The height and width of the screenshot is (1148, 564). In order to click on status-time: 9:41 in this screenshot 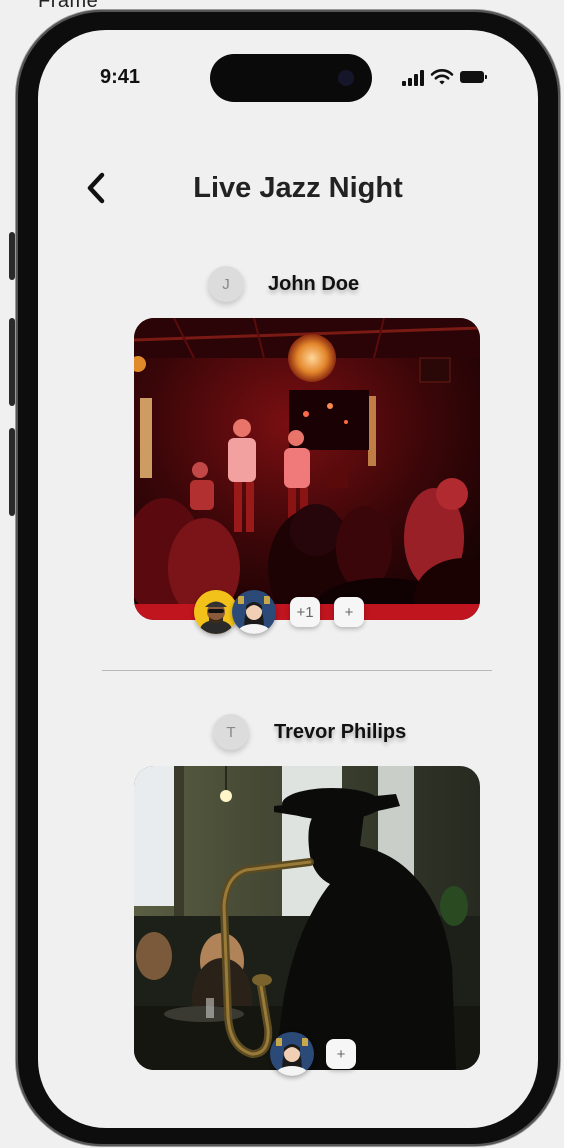, I will do `click(120, 77)`.